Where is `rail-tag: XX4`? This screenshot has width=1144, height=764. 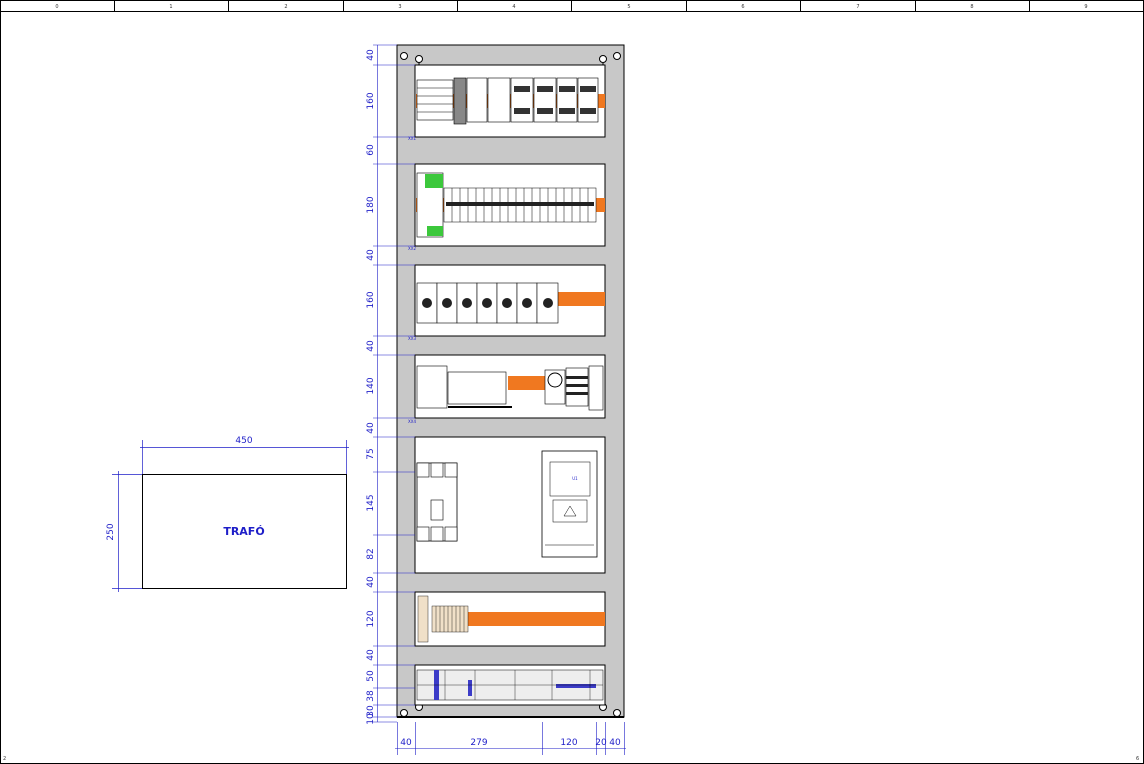 rail-tag: XX4 is located at coordinates (412, 421).